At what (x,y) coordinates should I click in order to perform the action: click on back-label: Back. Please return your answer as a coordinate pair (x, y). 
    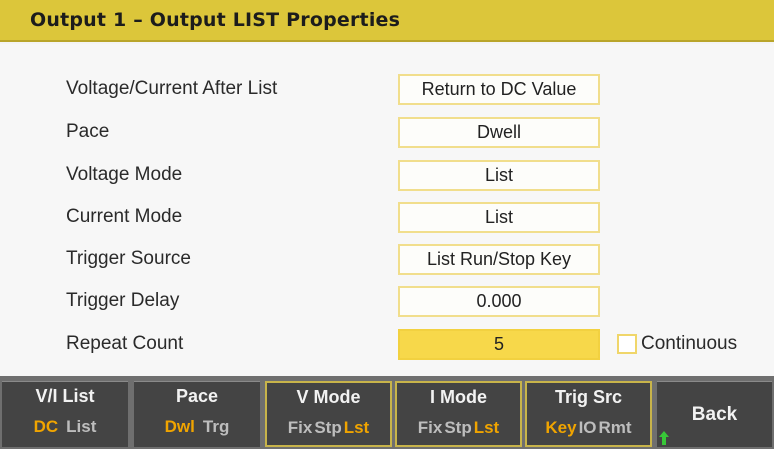
    Looking at the image, I should click on (714, 414).